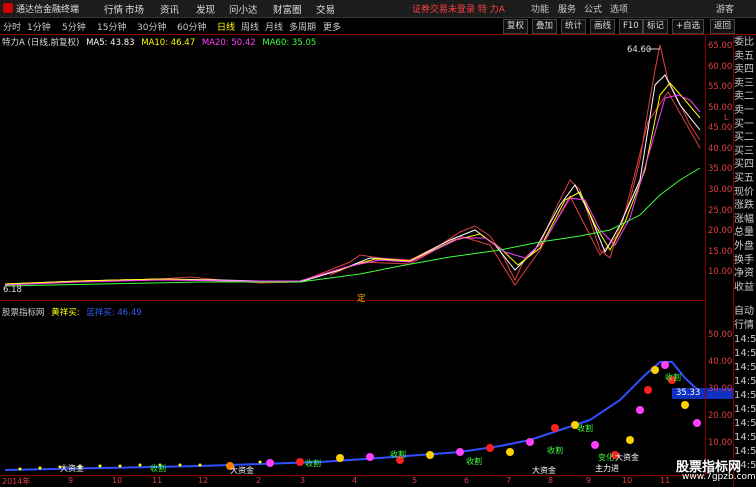  Describe the element at coordinates (720, 108) in the screenshot. I see `y-tick: 50.00` at that location.